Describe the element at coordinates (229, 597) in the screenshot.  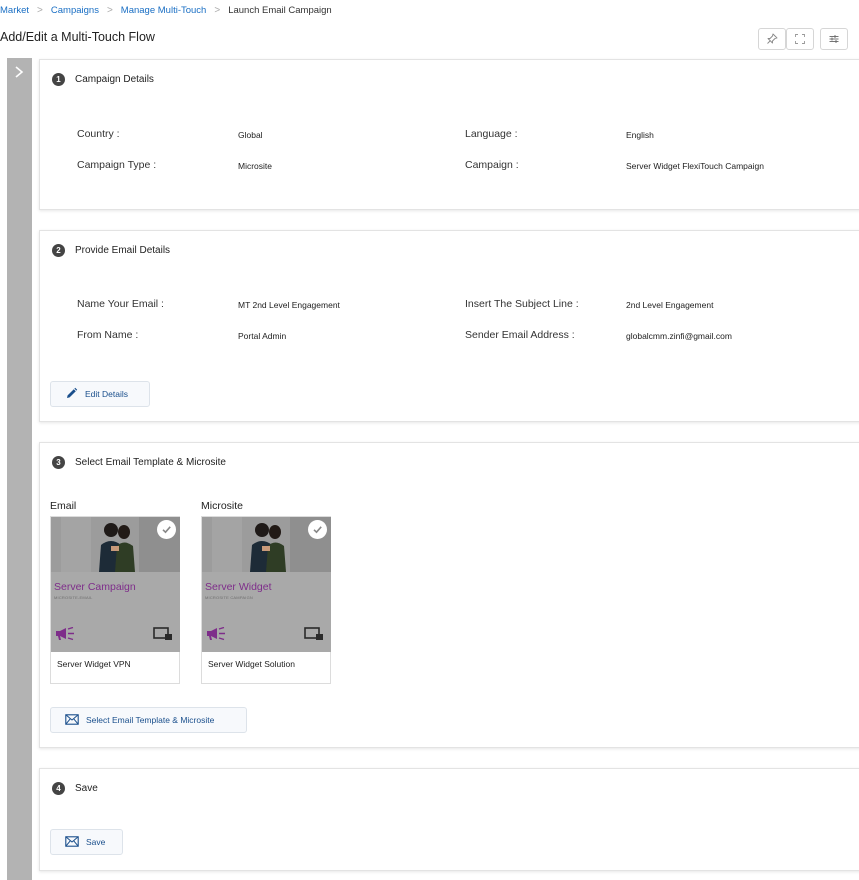
I see `microsite-thumbnail-subtitle: MICROSITE CAMPAIGN` at that location.